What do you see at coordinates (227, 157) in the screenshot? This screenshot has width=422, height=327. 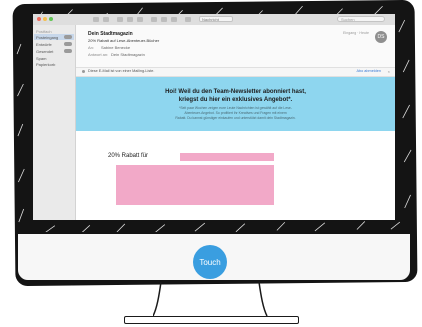 I see `discount-placeholder-bar` at bounding box center [227, 157].